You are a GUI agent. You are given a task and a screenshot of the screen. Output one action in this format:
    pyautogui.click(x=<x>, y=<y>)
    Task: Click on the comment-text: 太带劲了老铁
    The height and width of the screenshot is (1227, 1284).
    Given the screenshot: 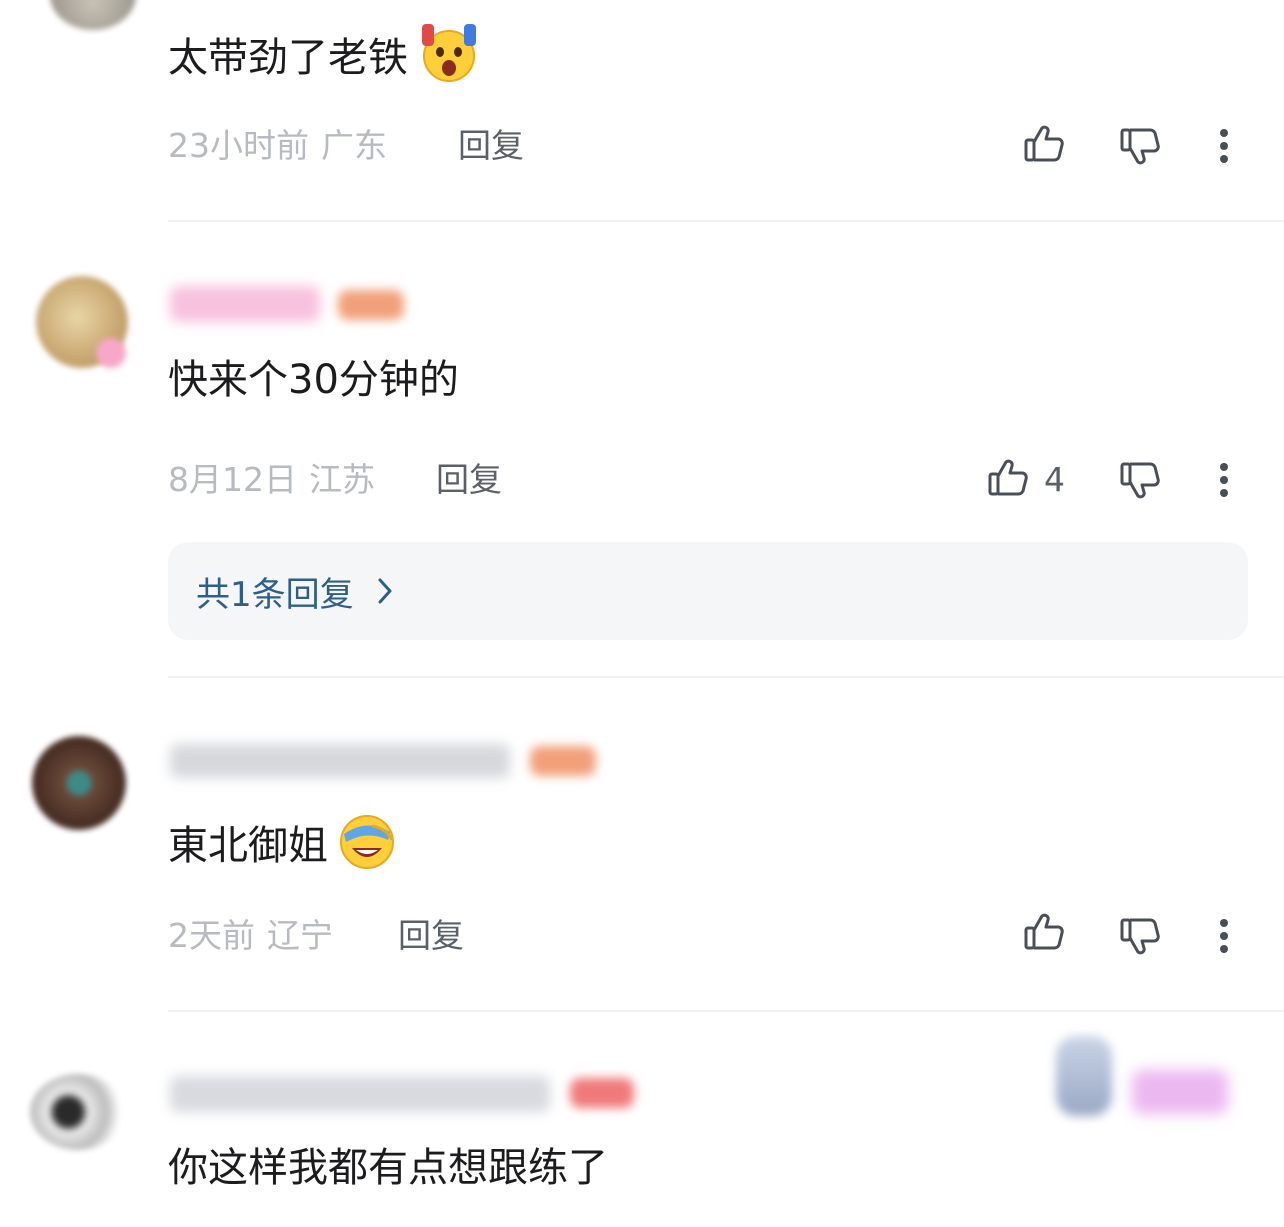 What is the action you would take?
    pyautogui.click(x=326, y=57)
    